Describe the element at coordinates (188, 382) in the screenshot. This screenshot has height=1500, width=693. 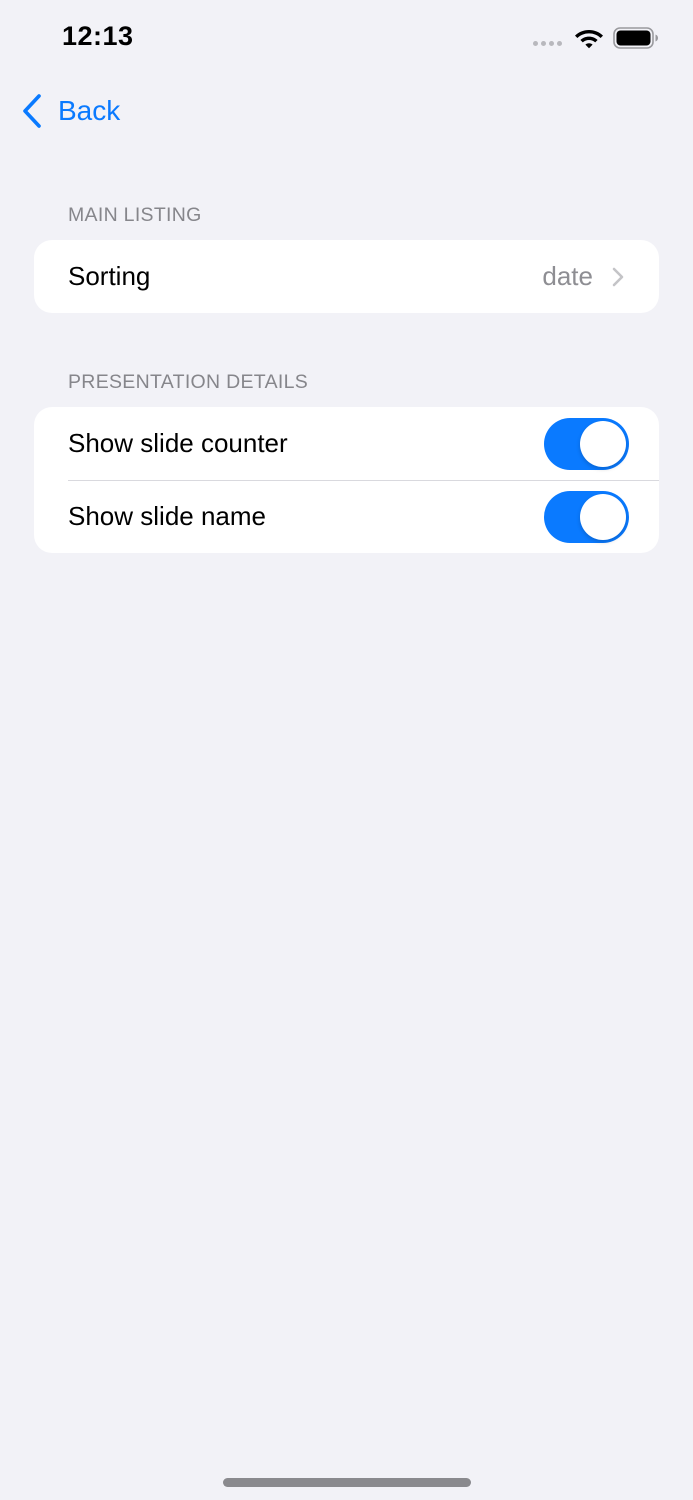
I see `section-header-presentation-details: PRESENTATION DETAILS` at that location.